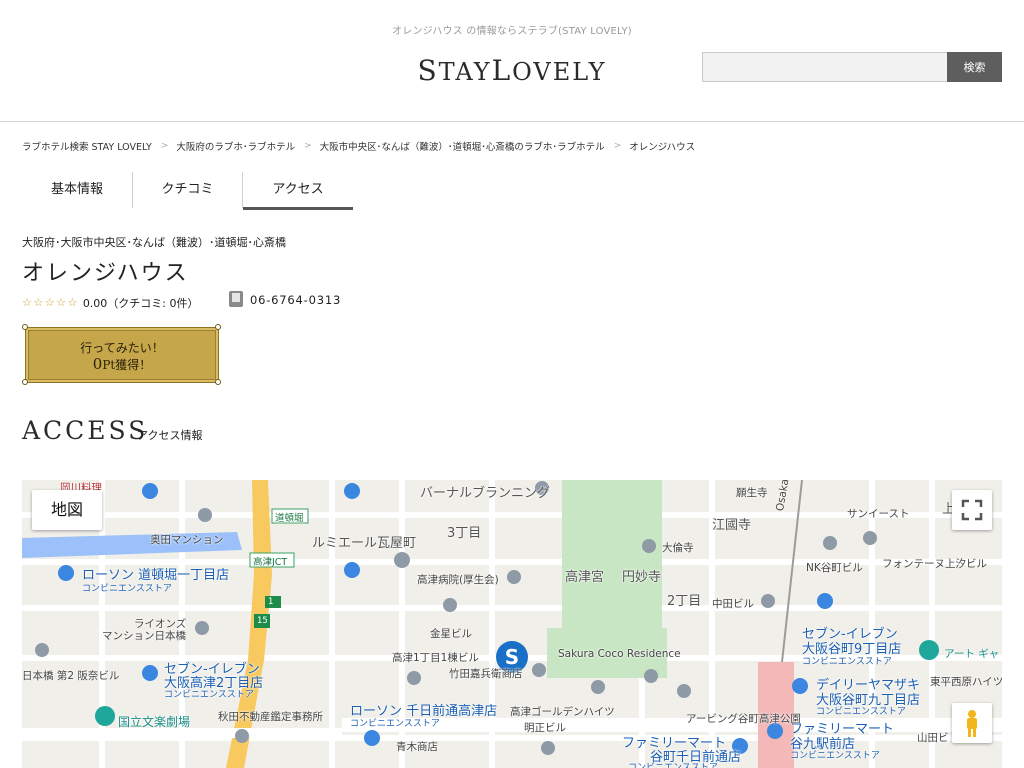 The width and height of the screenshot is (1024, 768). Describe the element at coordinates (50, 302) in the screenshot. I see `rating-stars: ☆☆☆☆☆` at that location.